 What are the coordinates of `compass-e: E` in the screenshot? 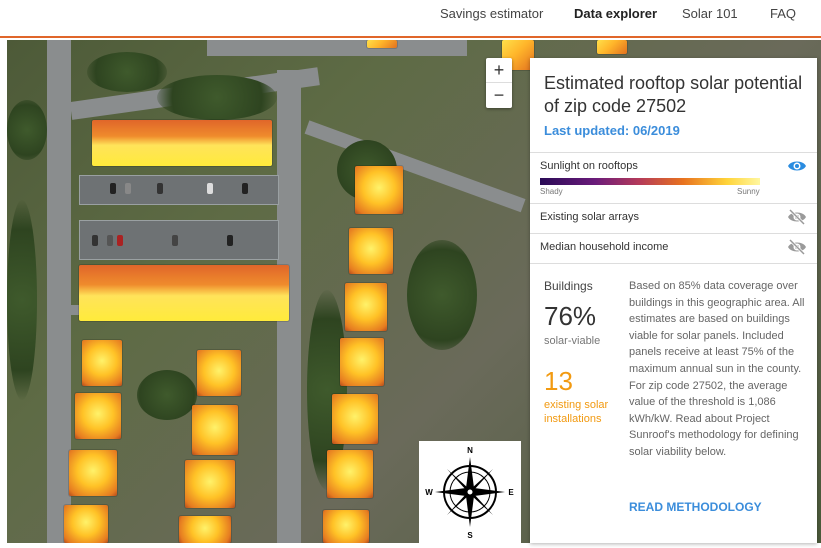 It's located at (511, 492).